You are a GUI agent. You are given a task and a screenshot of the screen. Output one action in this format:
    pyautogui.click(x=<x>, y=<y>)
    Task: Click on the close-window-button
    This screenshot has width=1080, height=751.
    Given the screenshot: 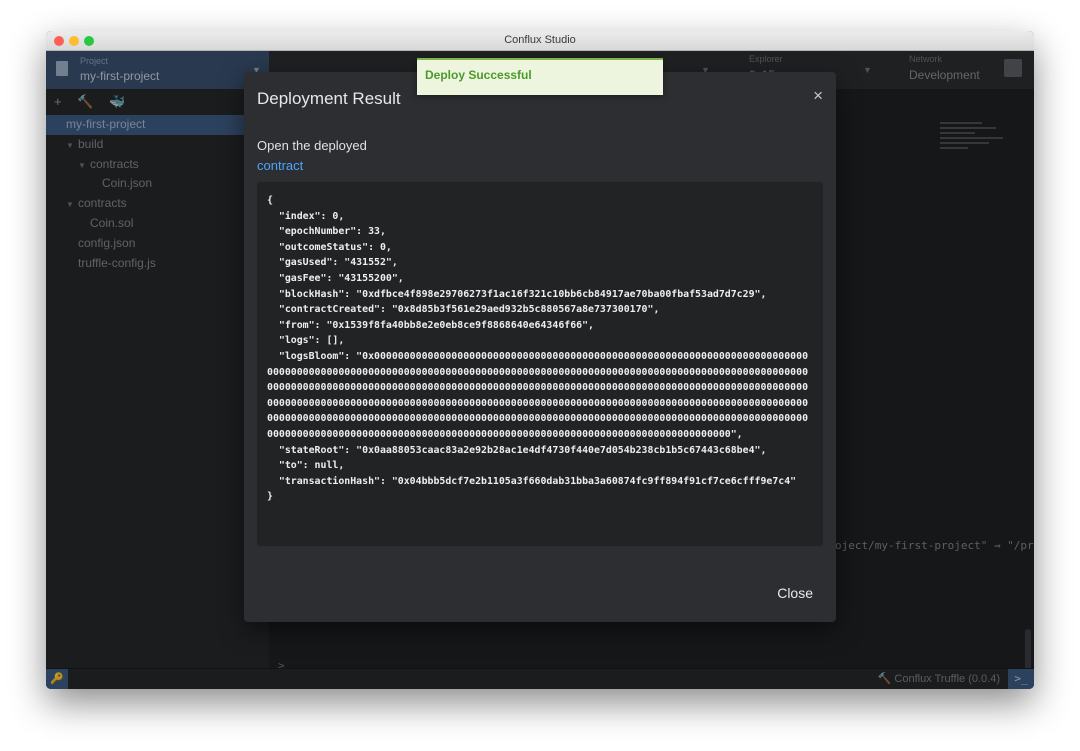 What is the action you would take?
    pyautogui.click(x=59, y=41)
    